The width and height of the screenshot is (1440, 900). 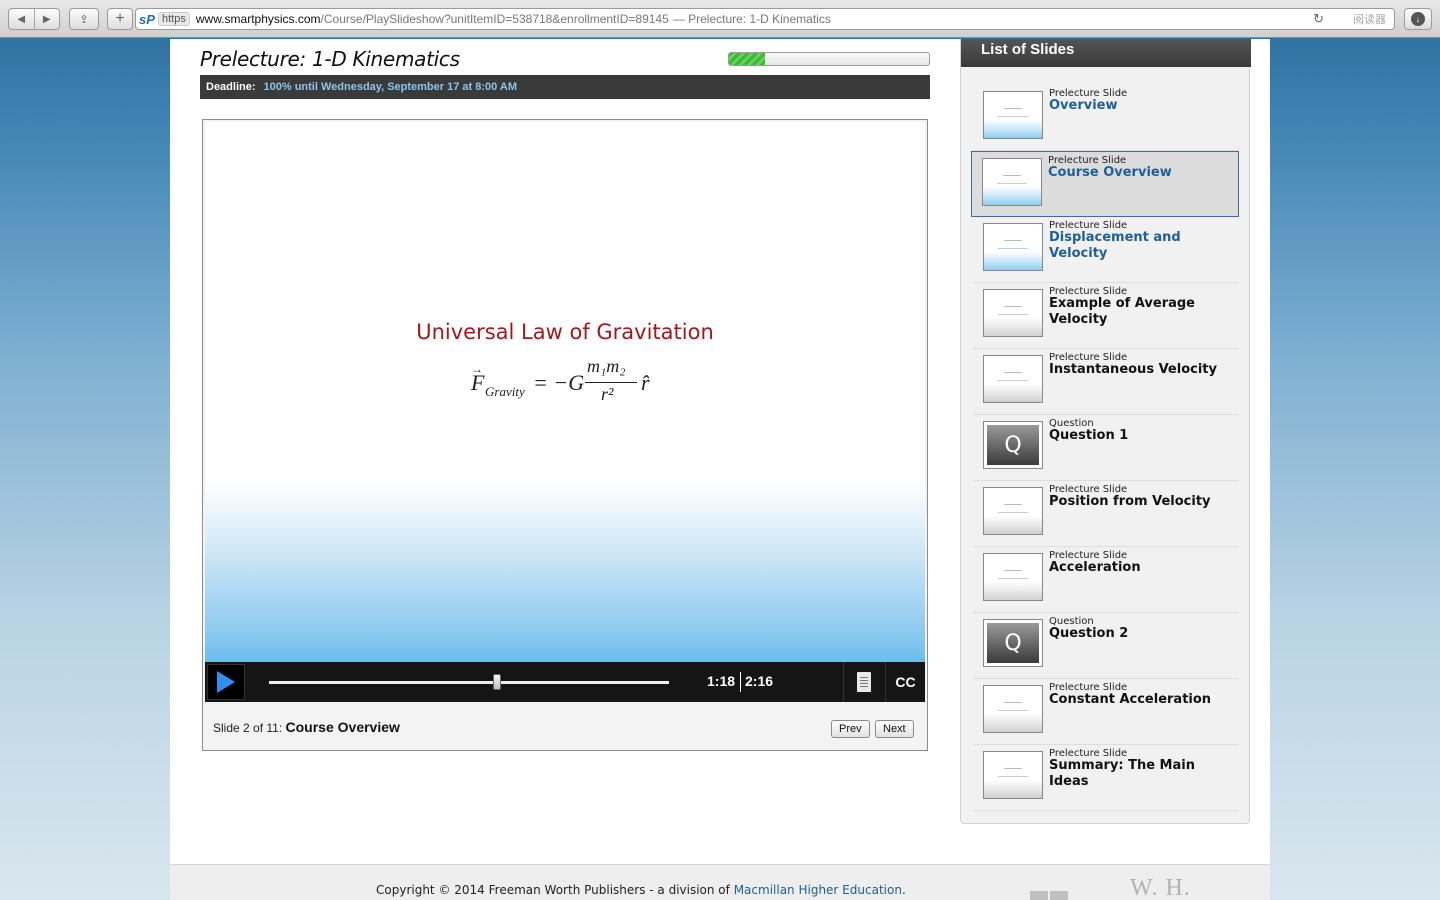 What do you see at coordinates (1142, 106) in the screenshot?
I see `slide-list-item-title: Overview` at bounding box center [1142, 106].